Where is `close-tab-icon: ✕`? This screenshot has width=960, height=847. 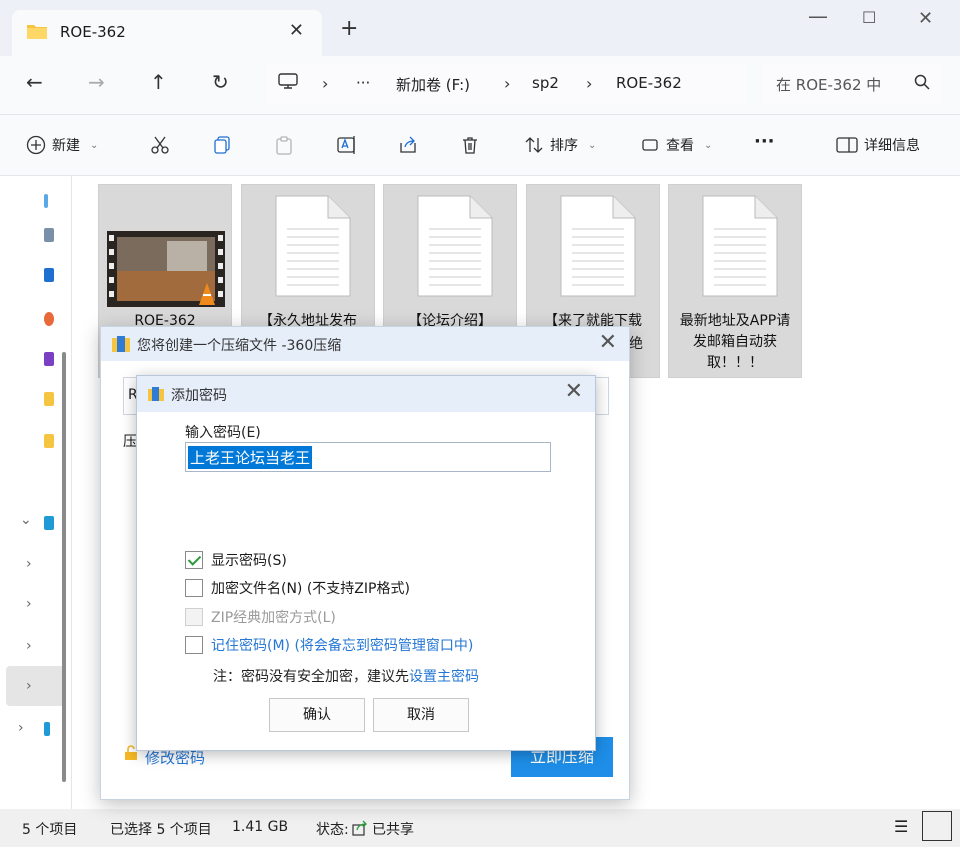
close-tab-icon: ✕ is located at coordinates (296, 30).